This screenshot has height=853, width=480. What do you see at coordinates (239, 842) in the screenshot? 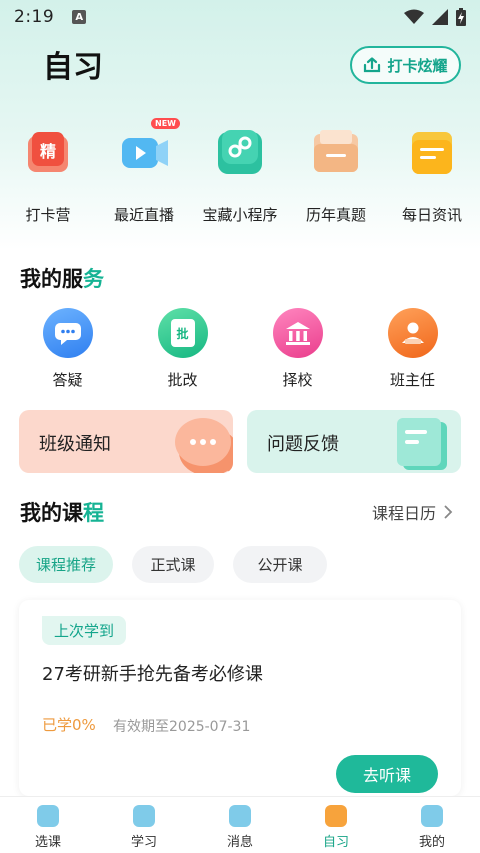
I see `nav-label: 消息` at bounding box center [239, 842].